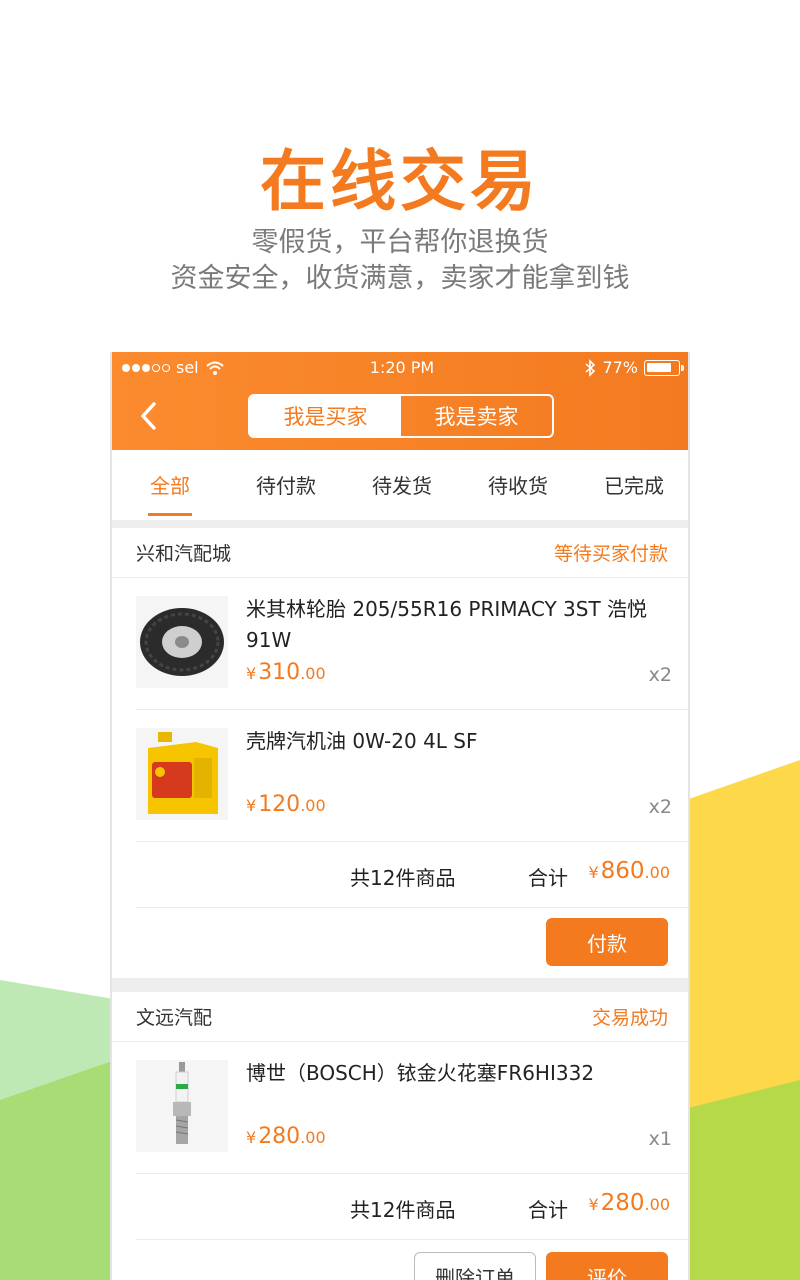  I want to click on item-price: ¥310.00, so click(286, 672).